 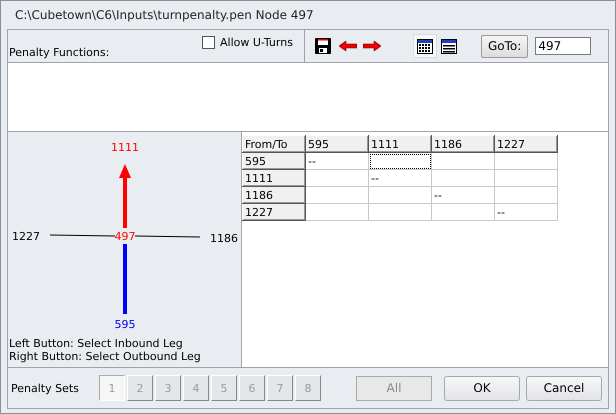 What do you see at coordinates (140, 388) in the screenshot?
I see `penalty-set-button: 2` at bounding box center [140, 388].